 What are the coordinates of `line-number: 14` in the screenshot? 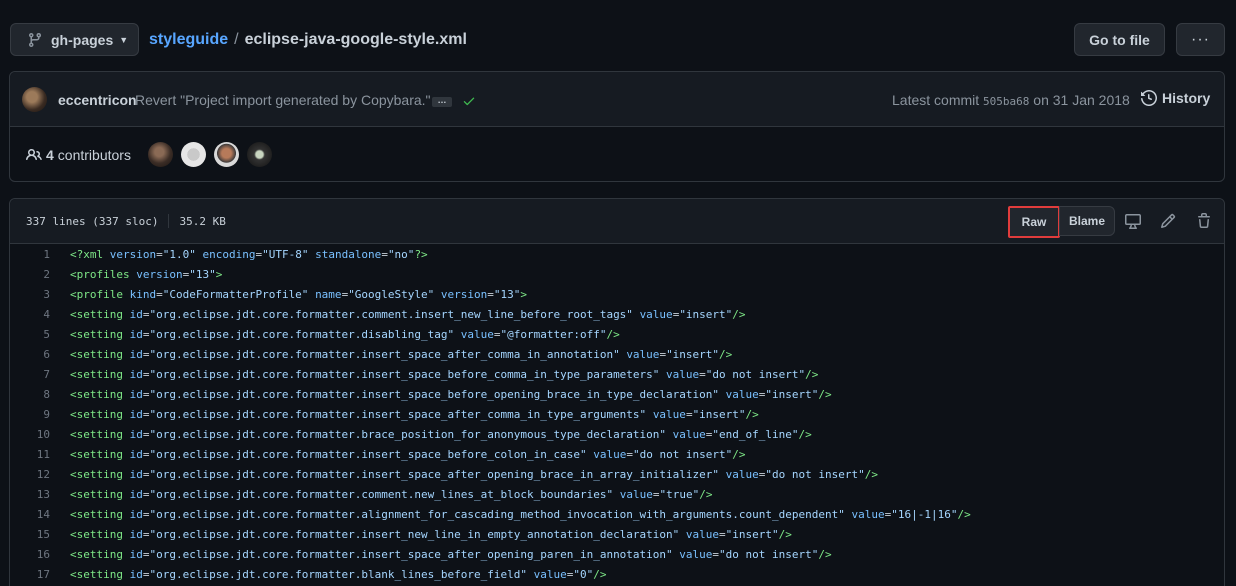 It's located at (30, 514).